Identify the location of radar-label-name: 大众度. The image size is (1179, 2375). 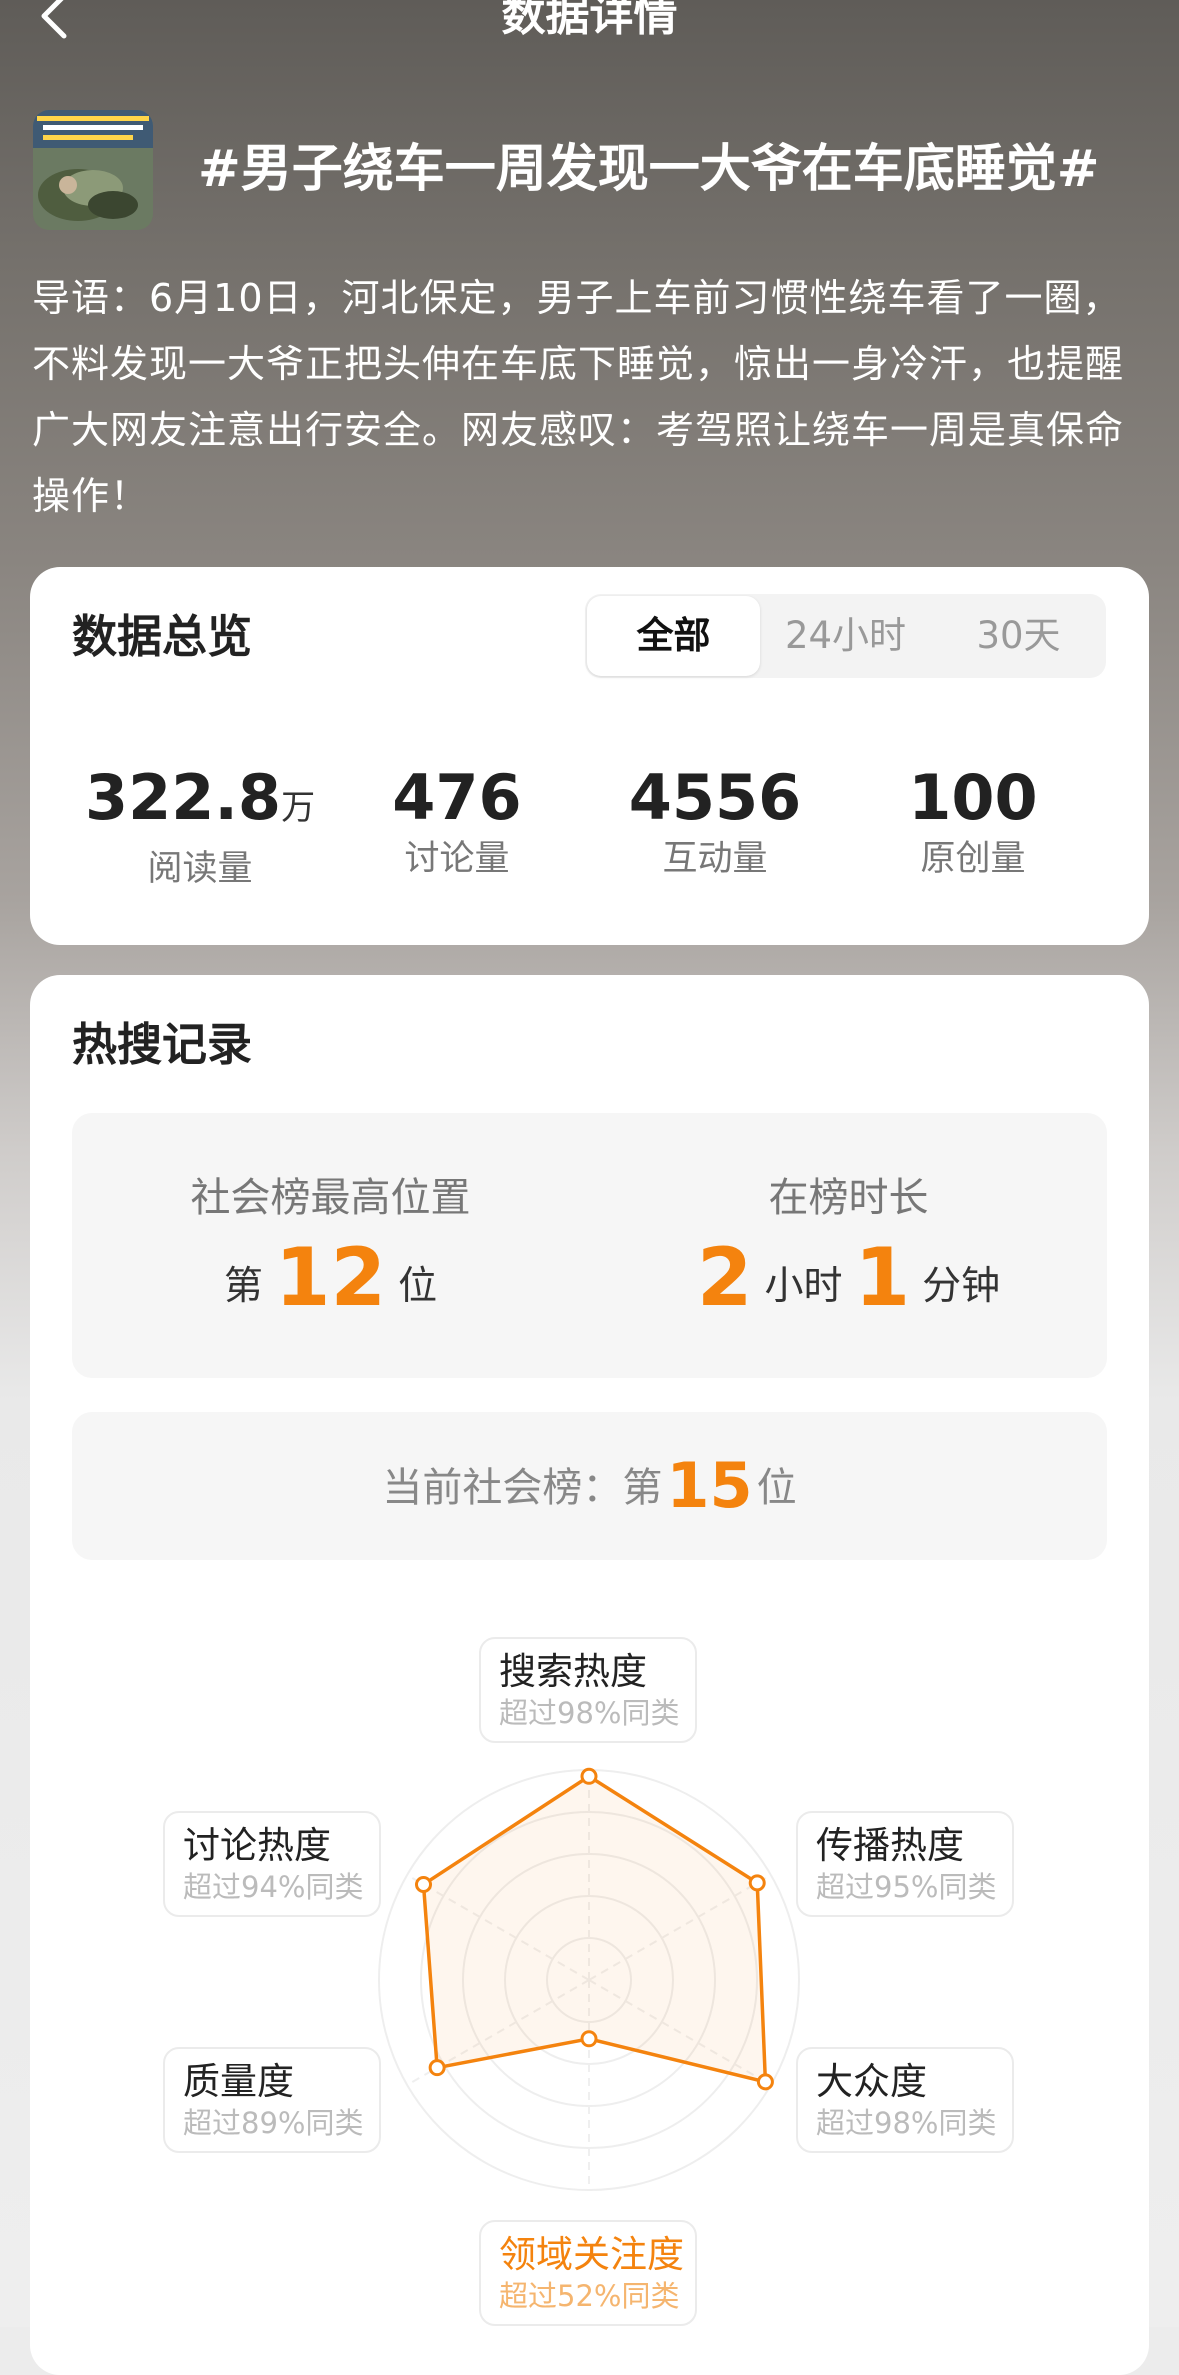
(871, 2081).